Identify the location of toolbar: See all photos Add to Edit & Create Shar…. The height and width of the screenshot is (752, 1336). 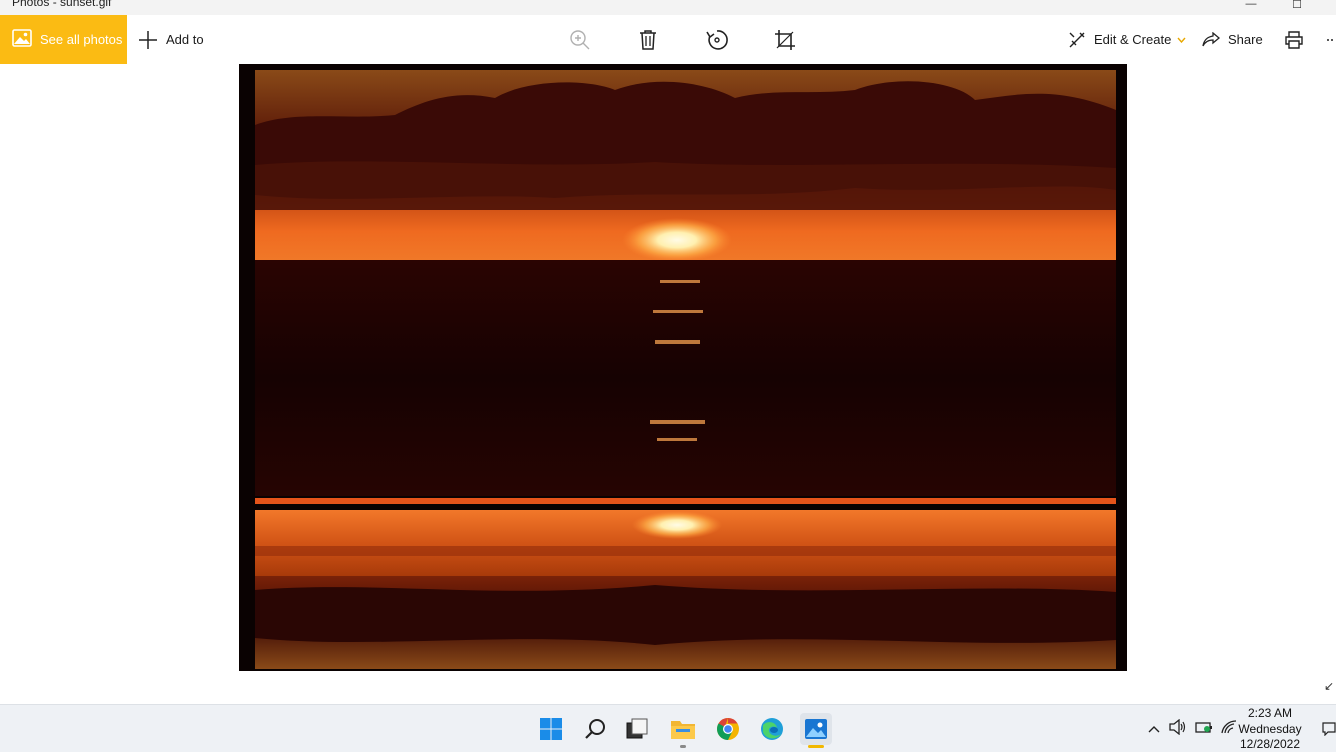
(668, 39).